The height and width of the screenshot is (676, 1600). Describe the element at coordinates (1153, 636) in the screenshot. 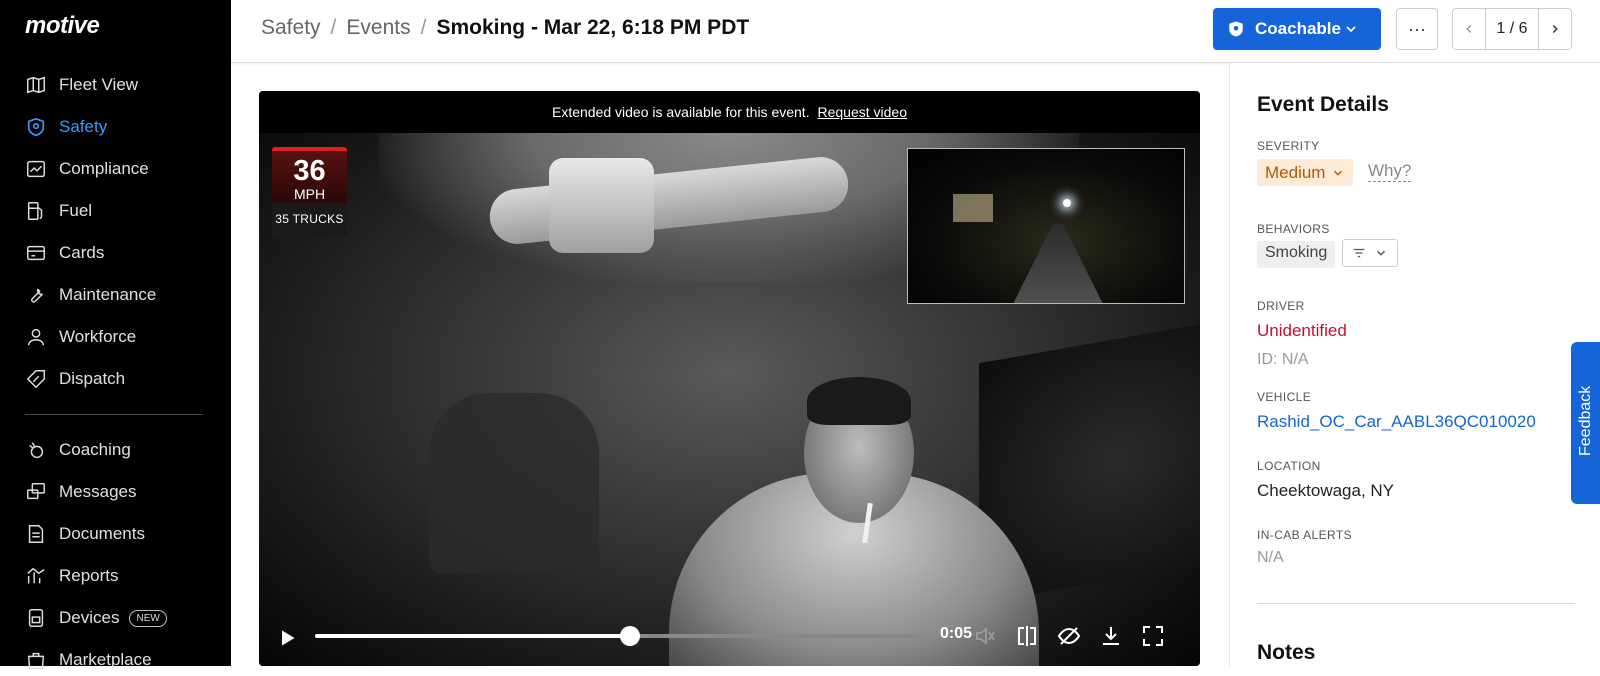

I see `fullscreen-icon` at that location.